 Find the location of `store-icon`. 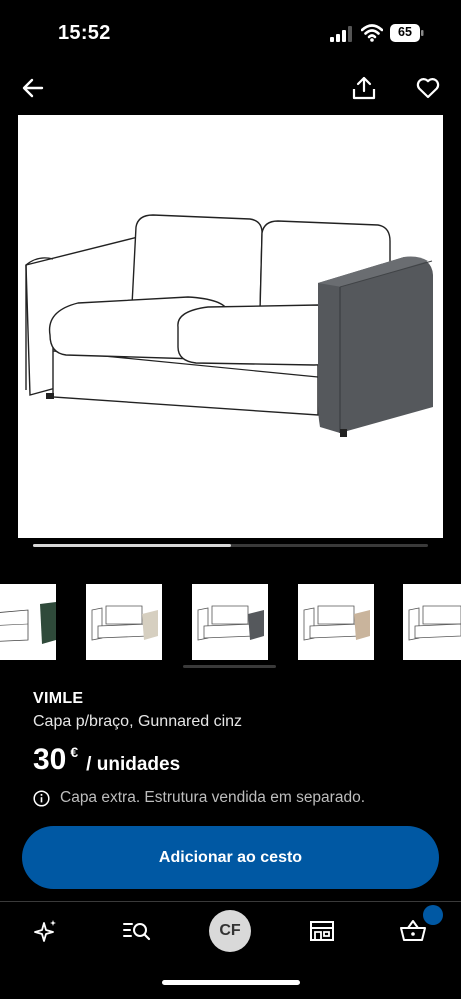

store-icon is located at coordinates (322, 931).